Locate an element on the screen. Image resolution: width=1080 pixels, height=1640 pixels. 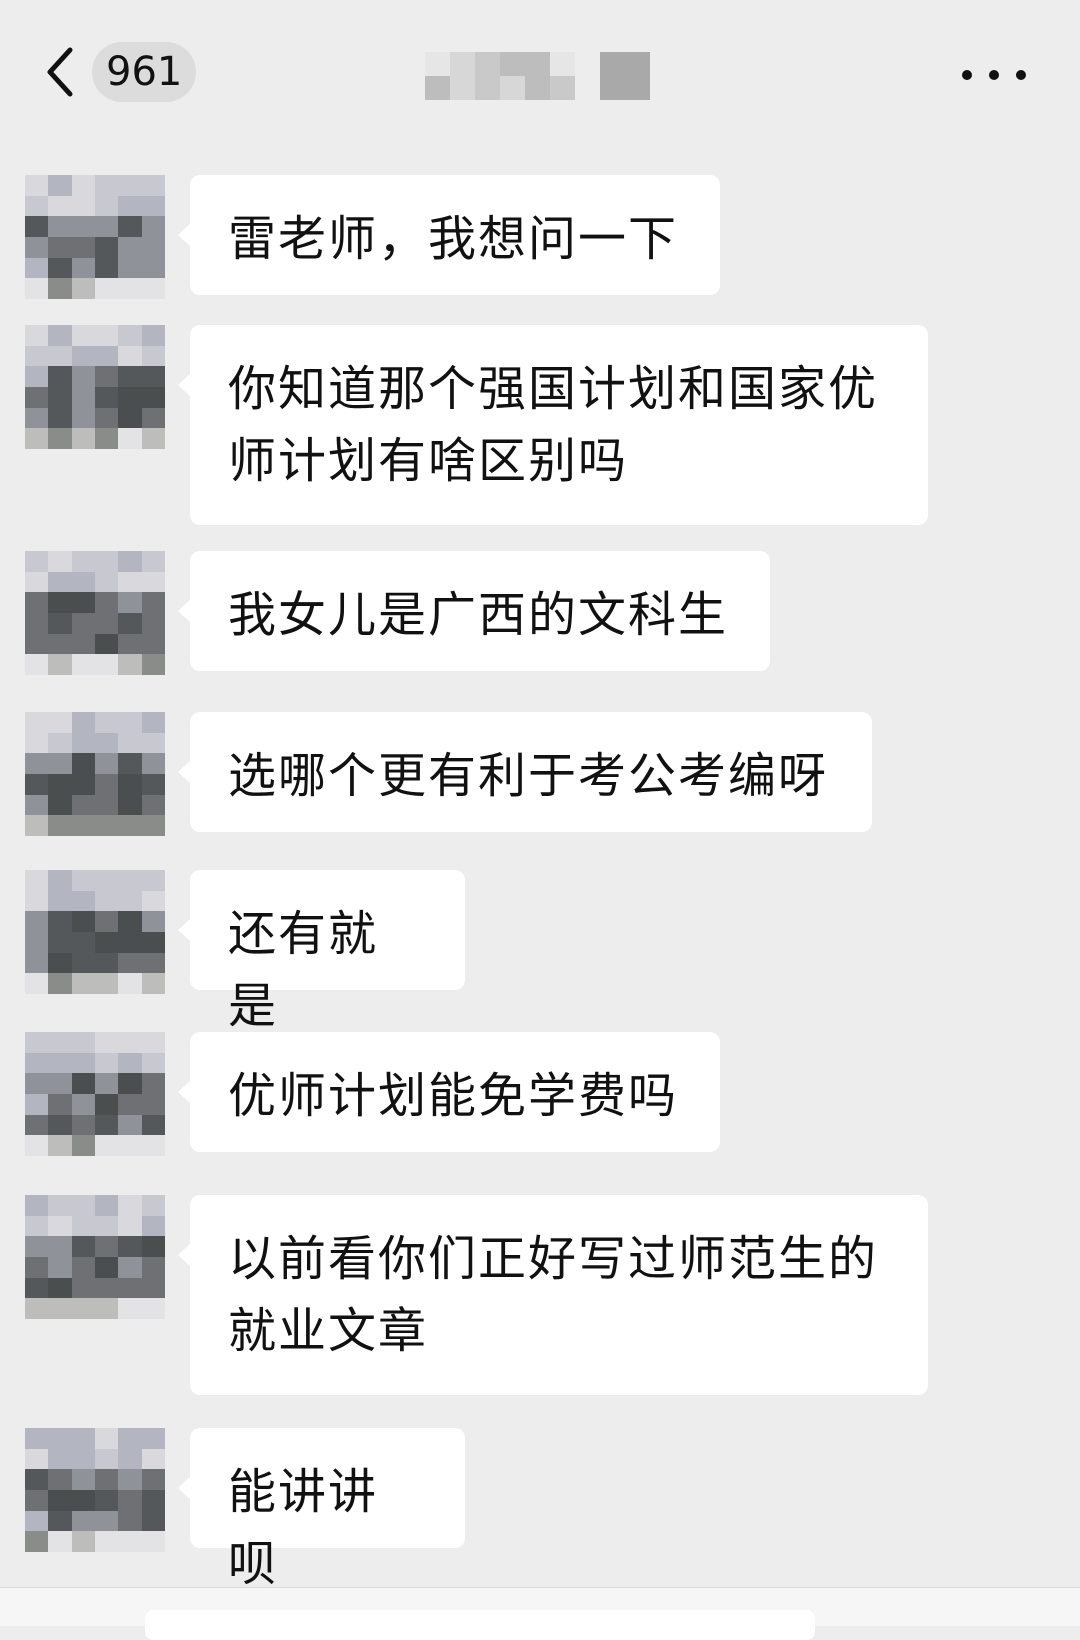
message-bubble: 你知道那个强国计划和国家优师计划有啥区别吗 is located at coordinates (553, 425).